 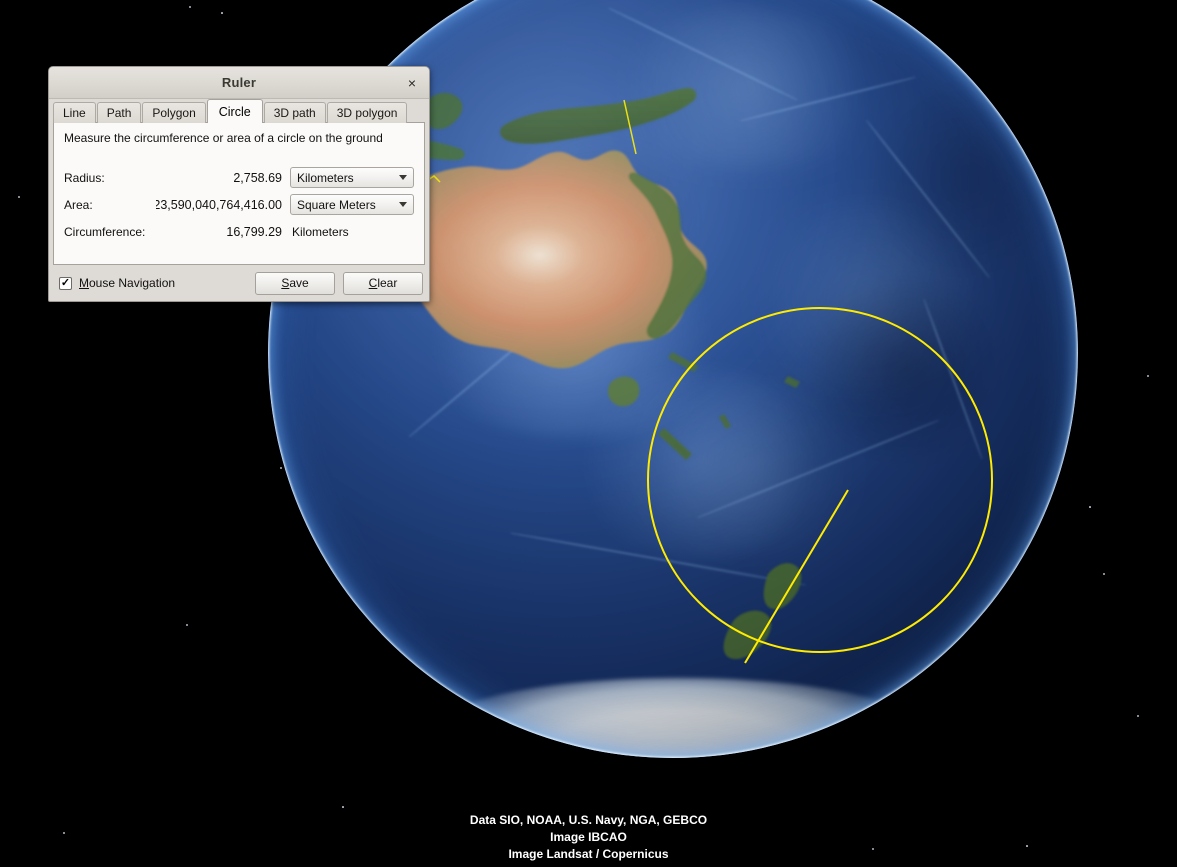 I want to click on ruler-circle, so click(x=820, y=480).